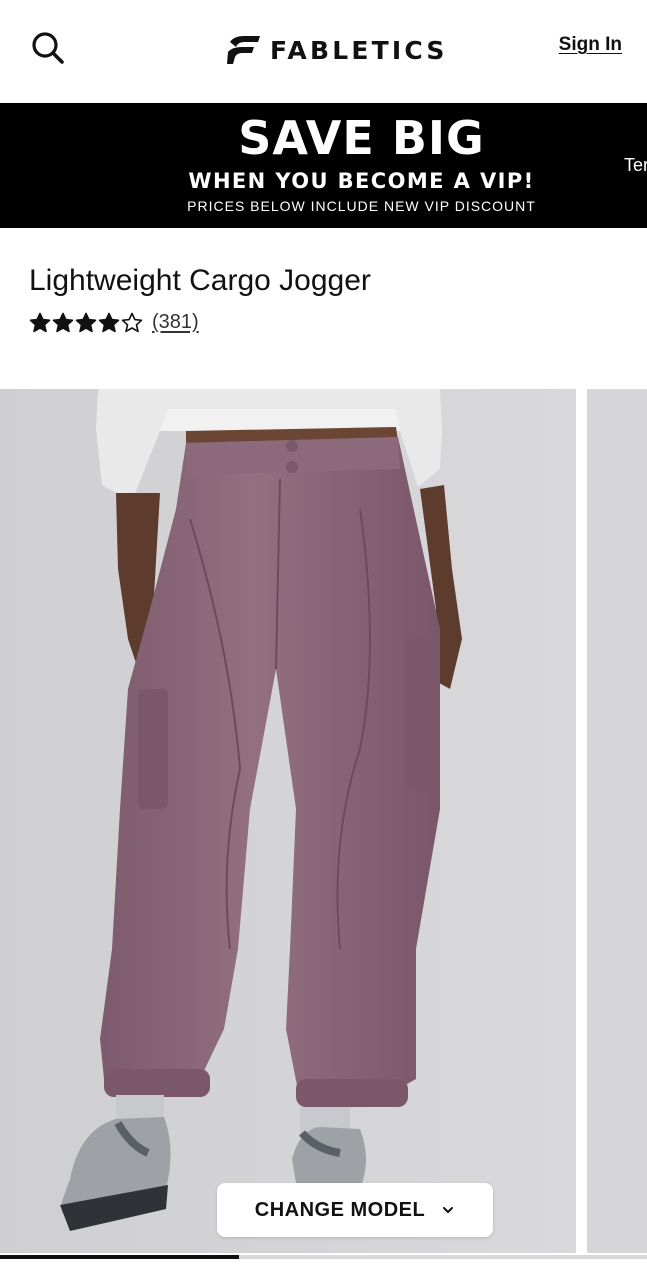  What do you see at coordinates (132, 322) in the screenshot?
I see `star-empty-icon` at bounding box center [132, 322].